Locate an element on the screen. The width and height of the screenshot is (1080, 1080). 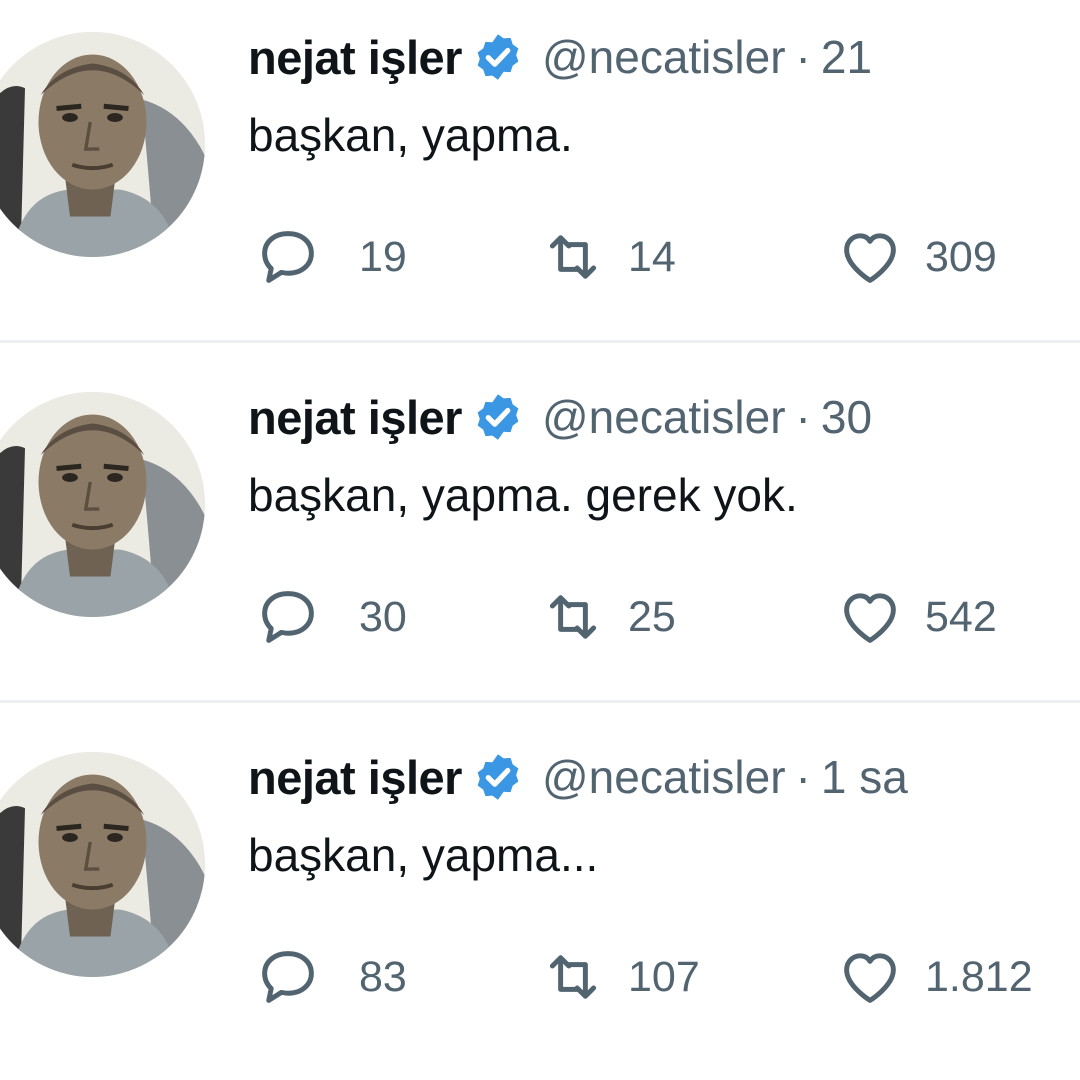
retweet-button: 14 is located at coordinates (608, 257).